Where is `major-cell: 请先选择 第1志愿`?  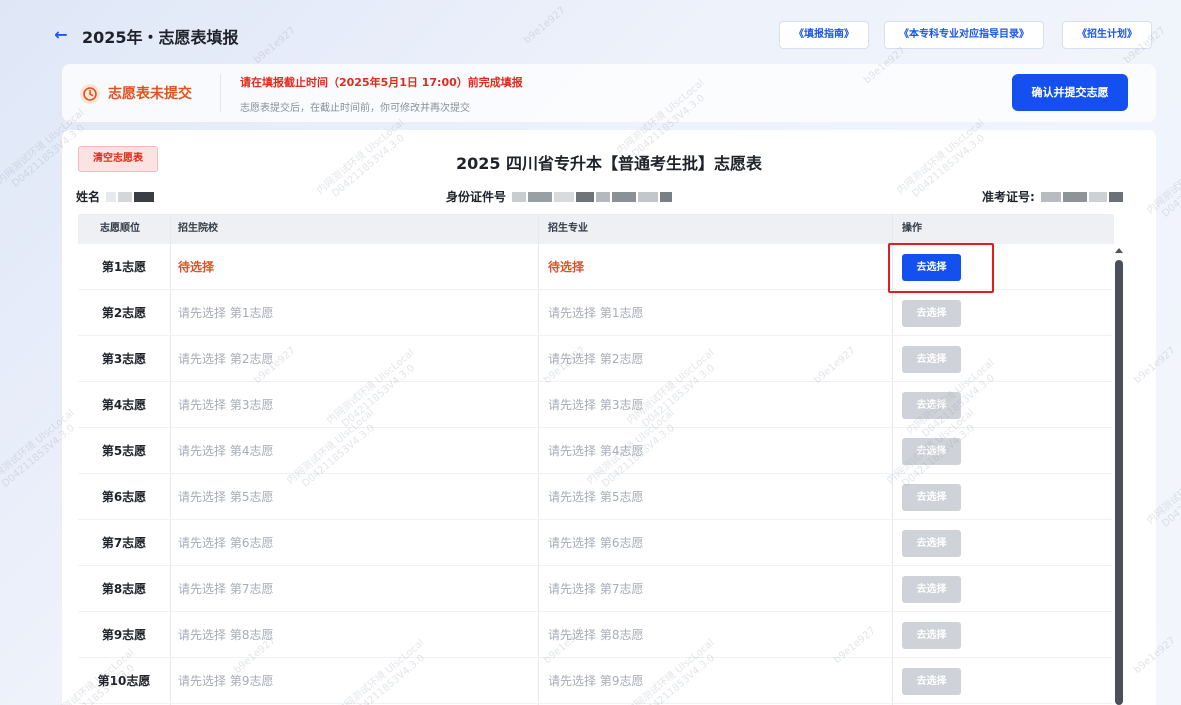 major-cell: 请先选择 第1志愿 is located at coordinates (596, 313).